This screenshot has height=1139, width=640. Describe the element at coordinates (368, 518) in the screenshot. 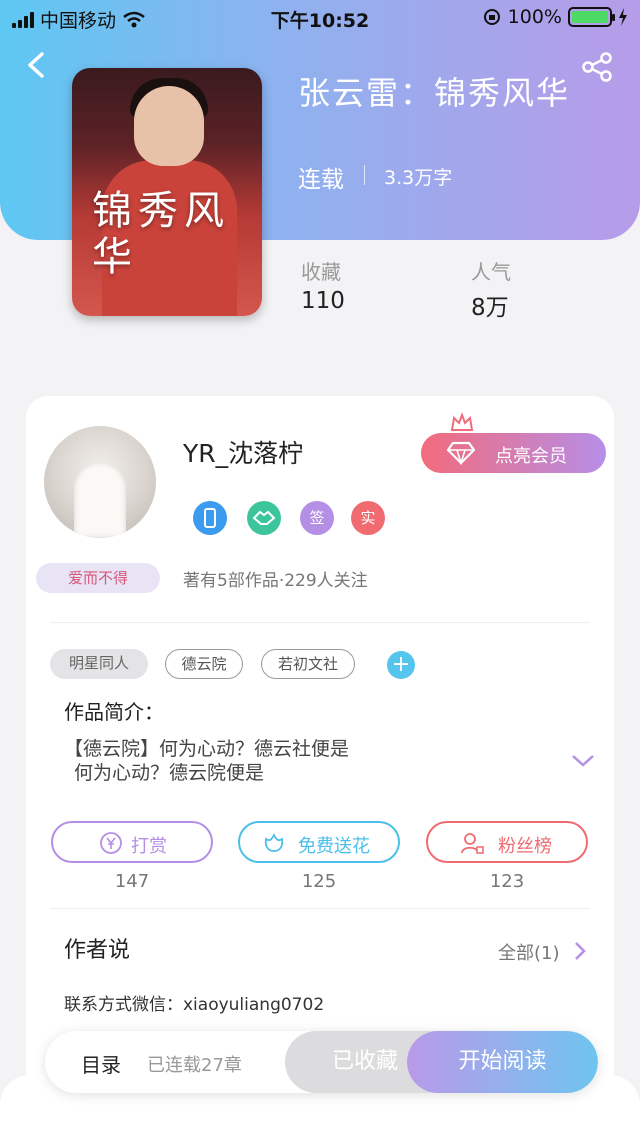

I see `verified-badge: 实` at that location.